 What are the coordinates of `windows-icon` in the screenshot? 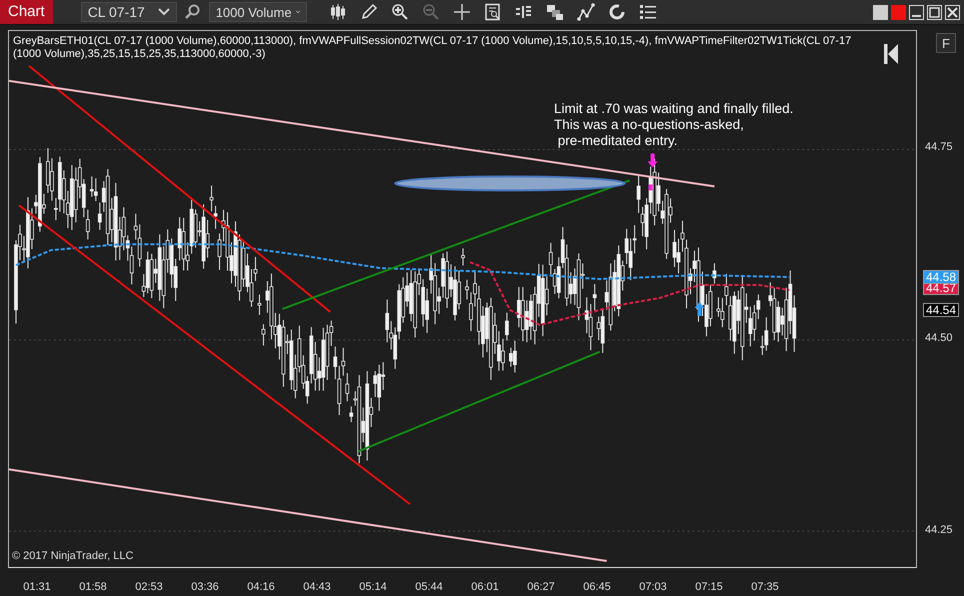 It's located at (555, 12).